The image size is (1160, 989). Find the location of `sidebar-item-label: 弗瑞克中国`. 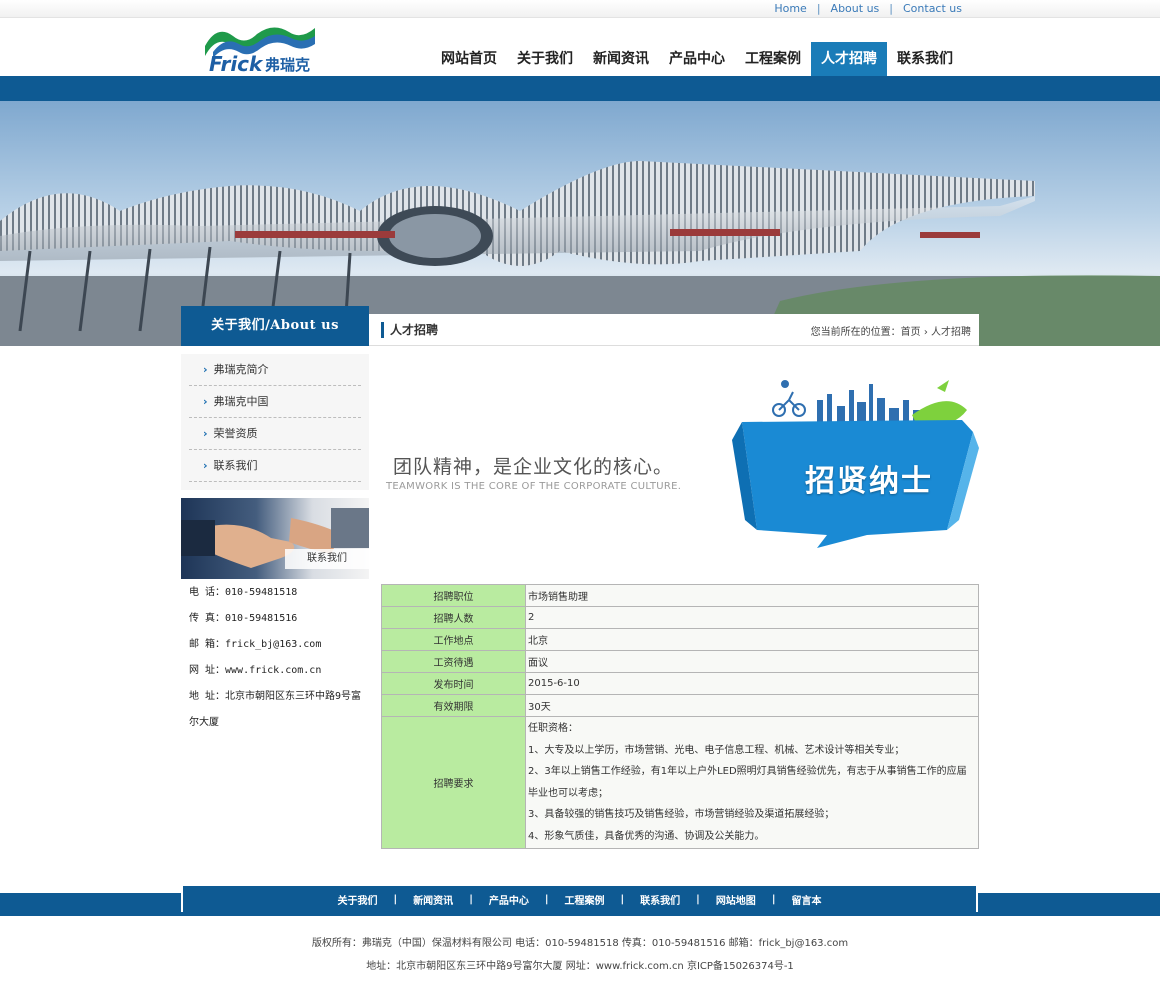

sidebar-item-label: 弗瑞克中国 is located at coordinates (241, 401).